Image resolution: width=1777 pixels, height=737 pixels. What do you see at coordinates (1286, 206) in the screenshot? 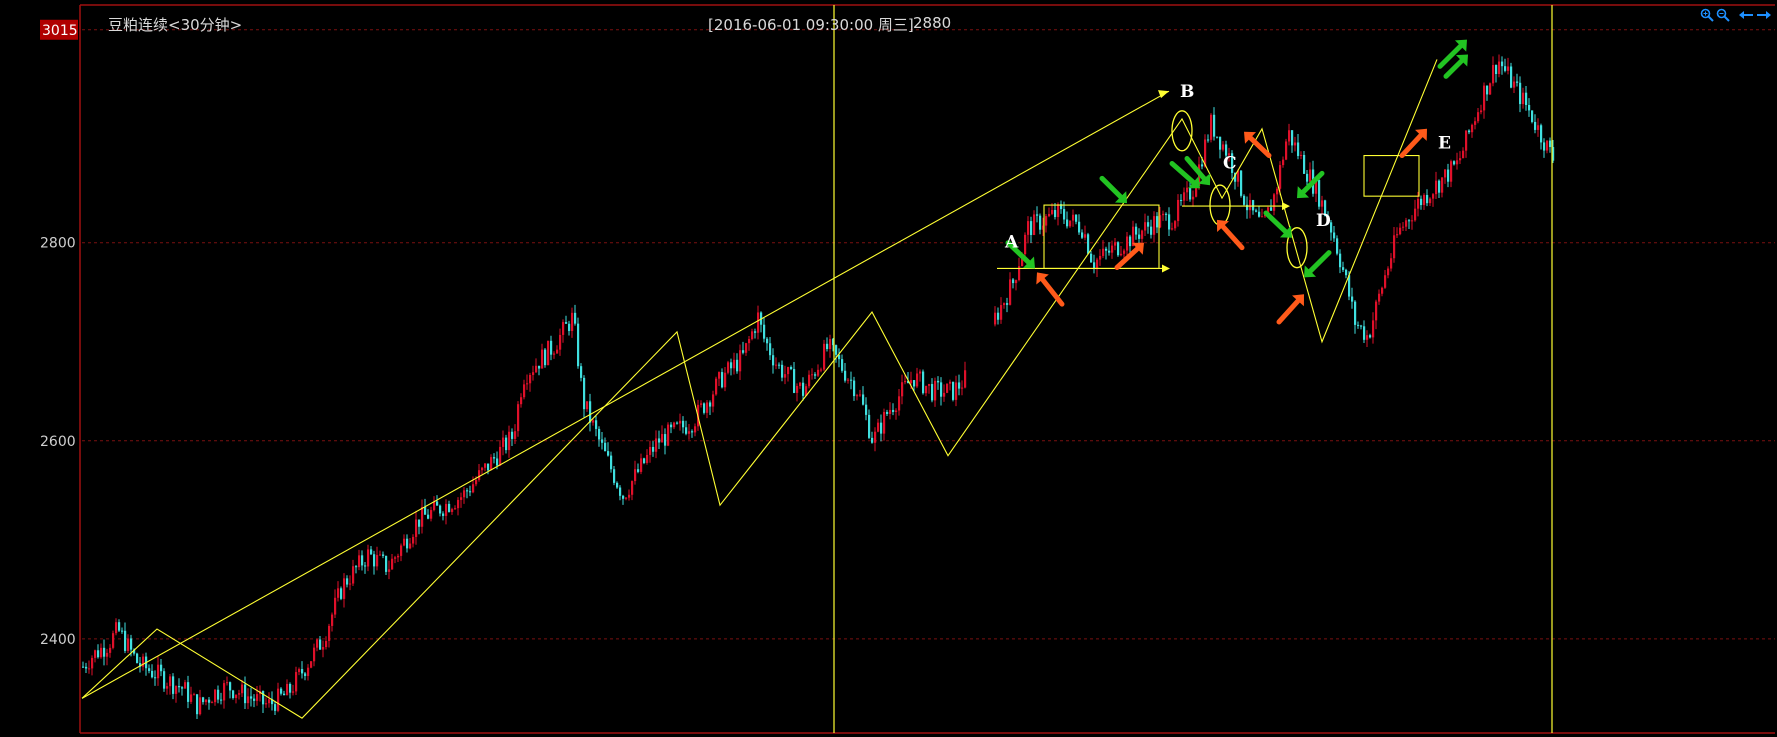
I see `support-line-arrowhead` at bounding box center [1286, 206].